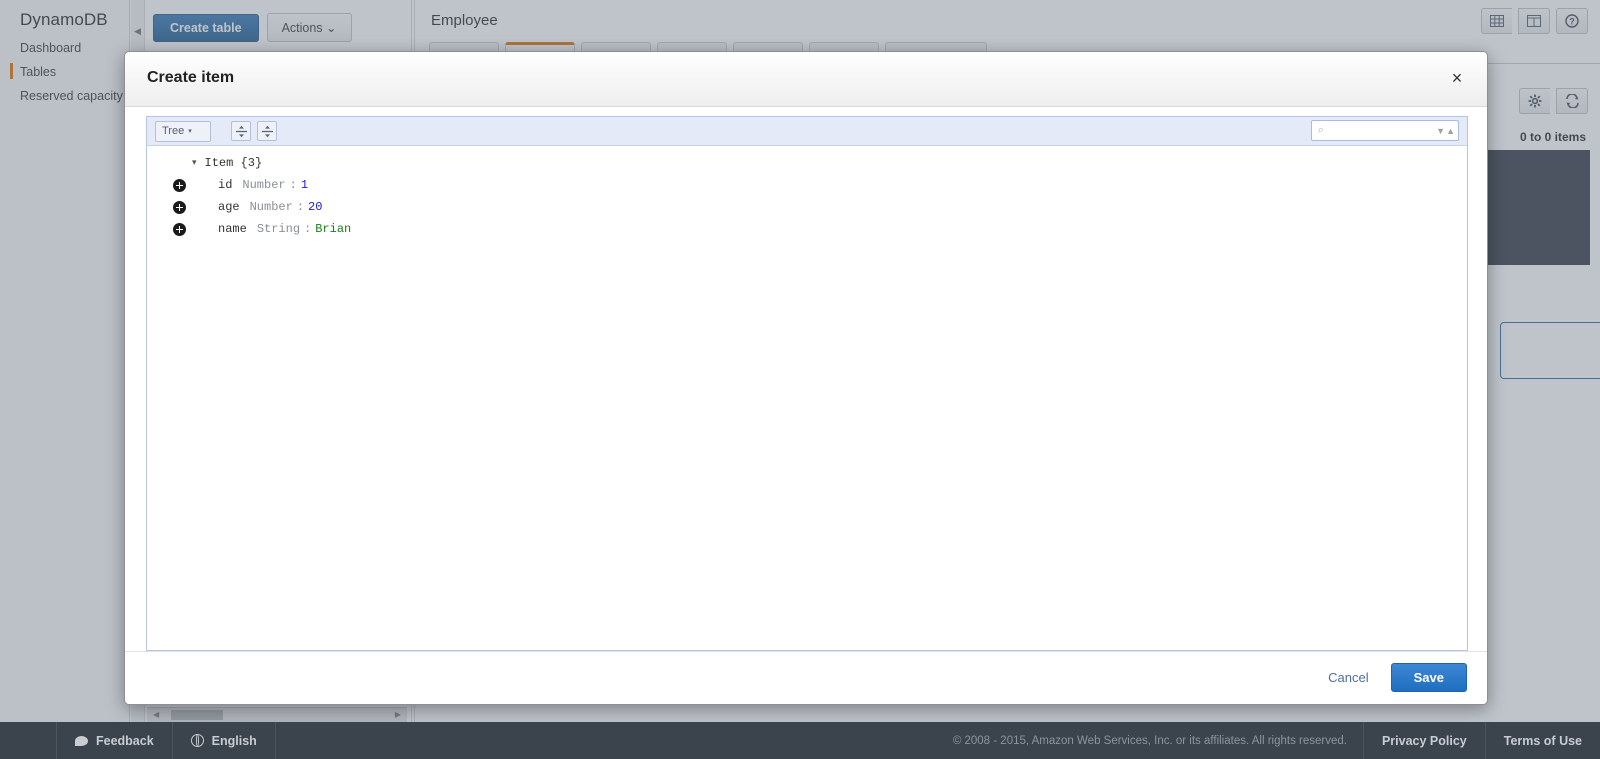 The width and height of the screenshot is (1600, 759). Describe the element at coordinates (275, 740) in the screenshot. I see `statusbar-divider` at that location.